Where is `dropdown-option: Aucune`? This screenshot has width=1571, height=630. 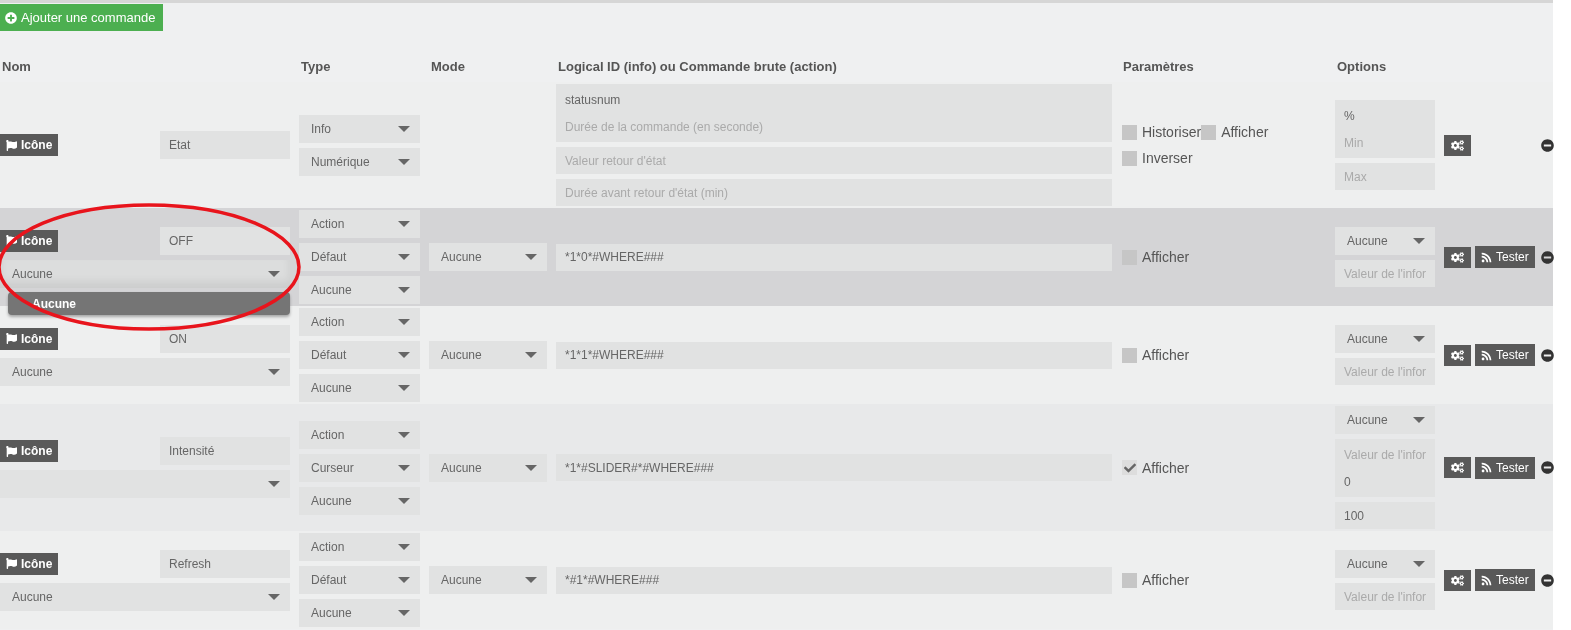 dropdown-option: Aucune is located at coordinates (149, 303).